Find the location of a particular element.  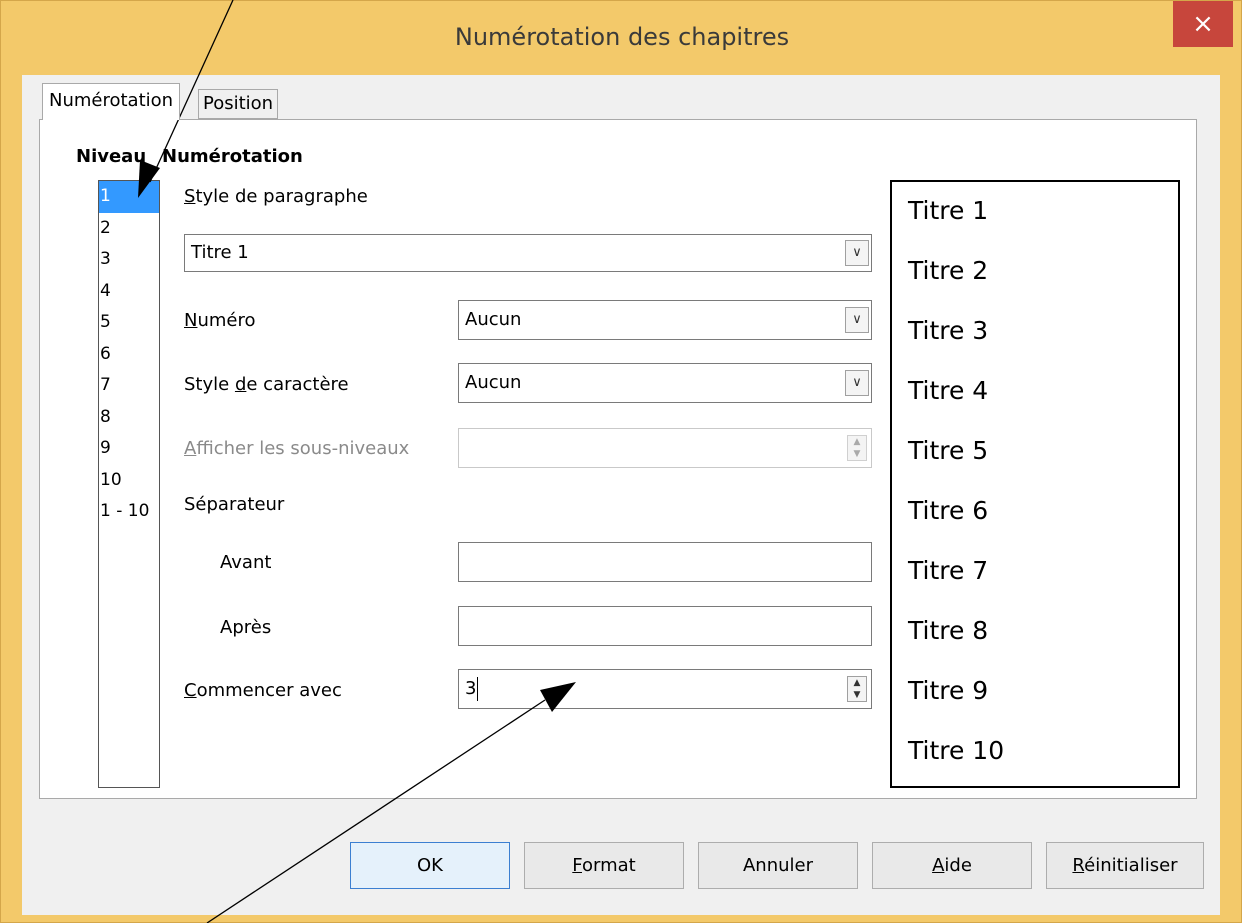

preview-item: Titre 5 is located at coordinates (948, 450).